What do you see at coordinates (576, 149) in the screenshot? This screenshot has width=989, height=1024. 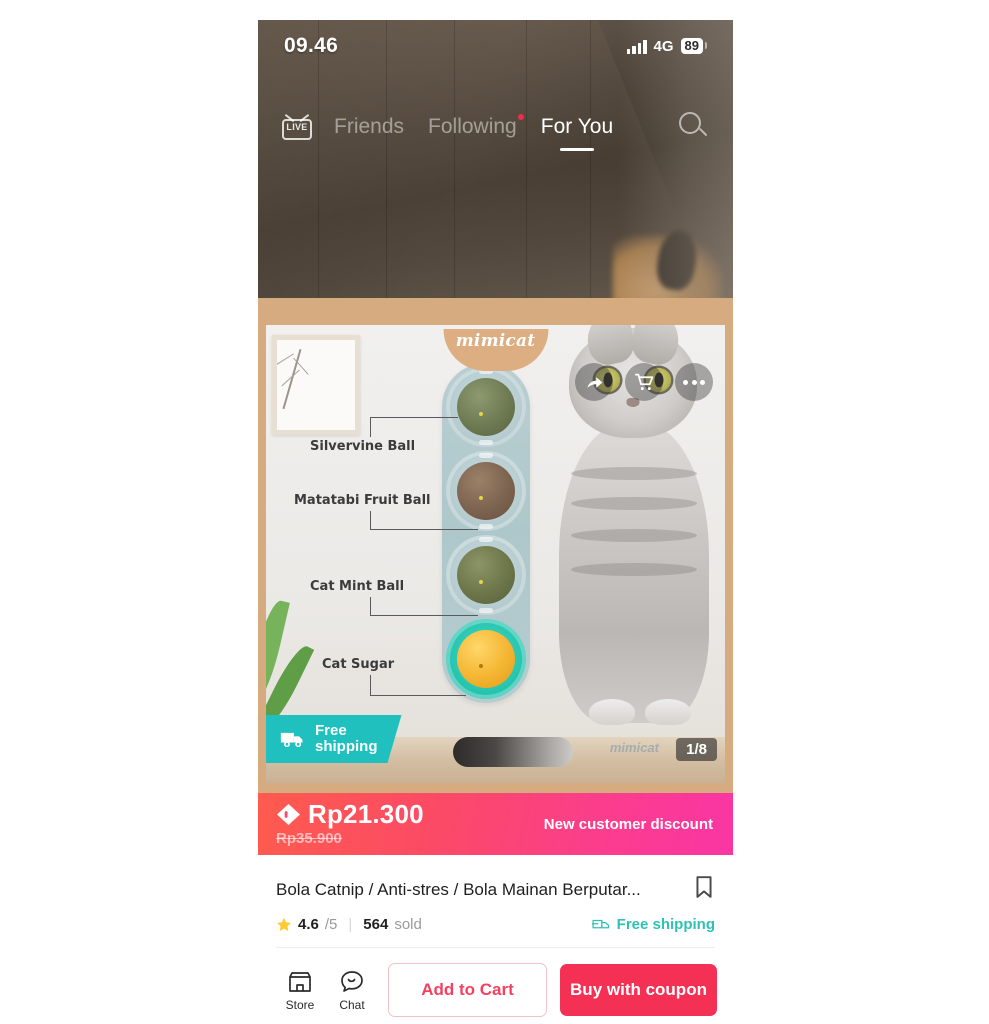 I see `active-tab-underline` at bounding box center [576, 149].